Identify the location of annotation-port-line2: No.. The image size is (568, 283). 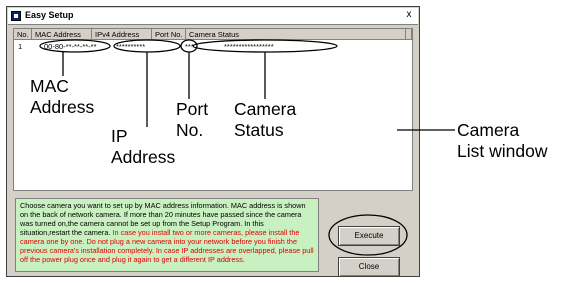
(190, 130).